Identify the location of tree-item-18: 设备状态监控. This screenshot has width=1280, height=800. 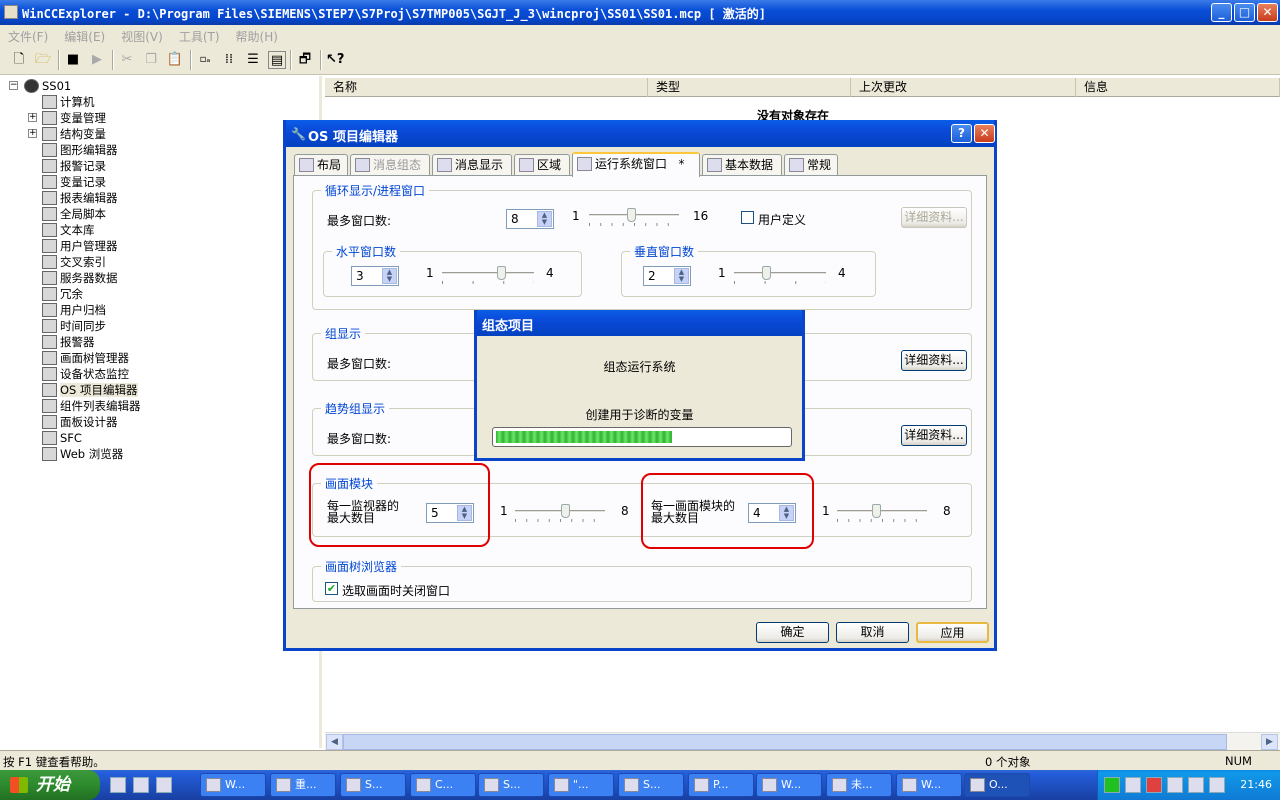
(85, 374).